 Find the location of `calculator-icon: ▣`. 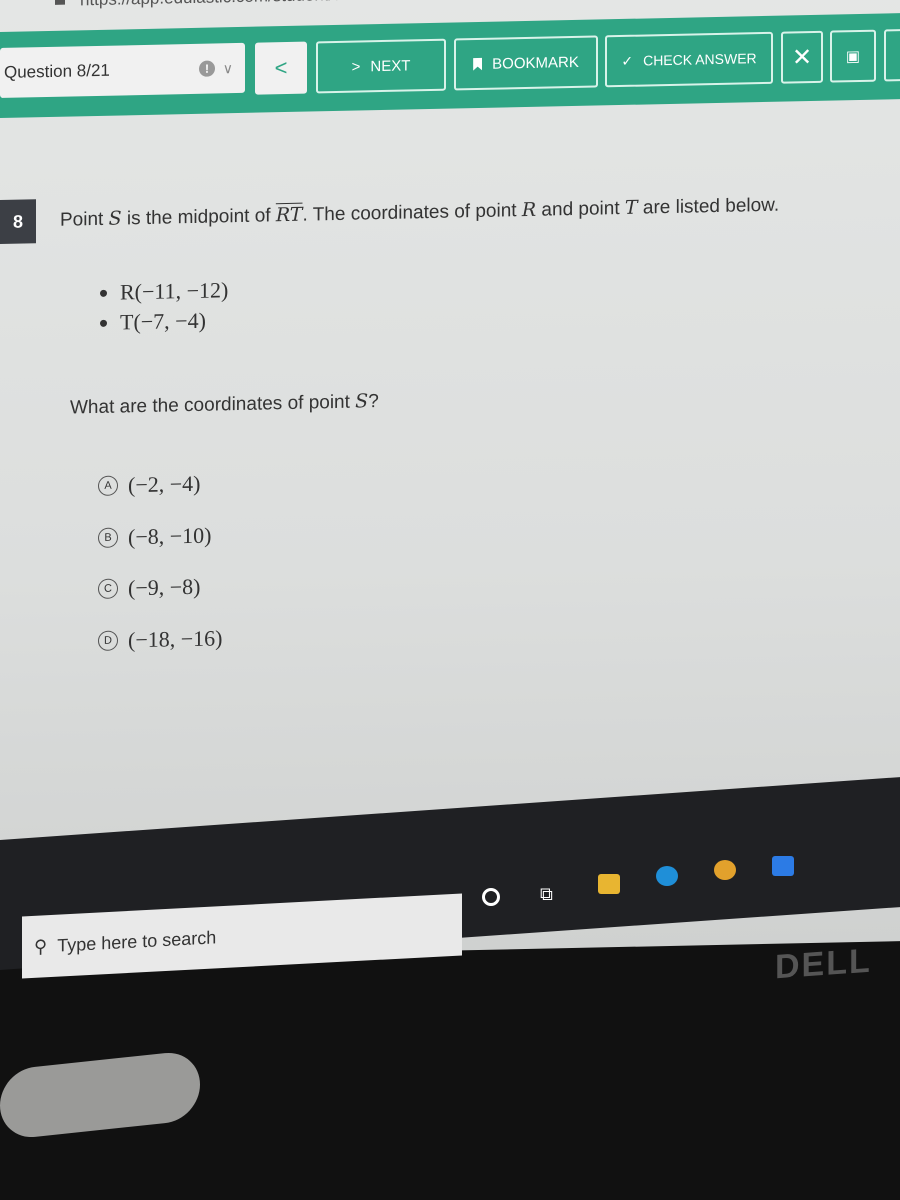

calculator-icon: ▣ is located at coordinates (853, 56).